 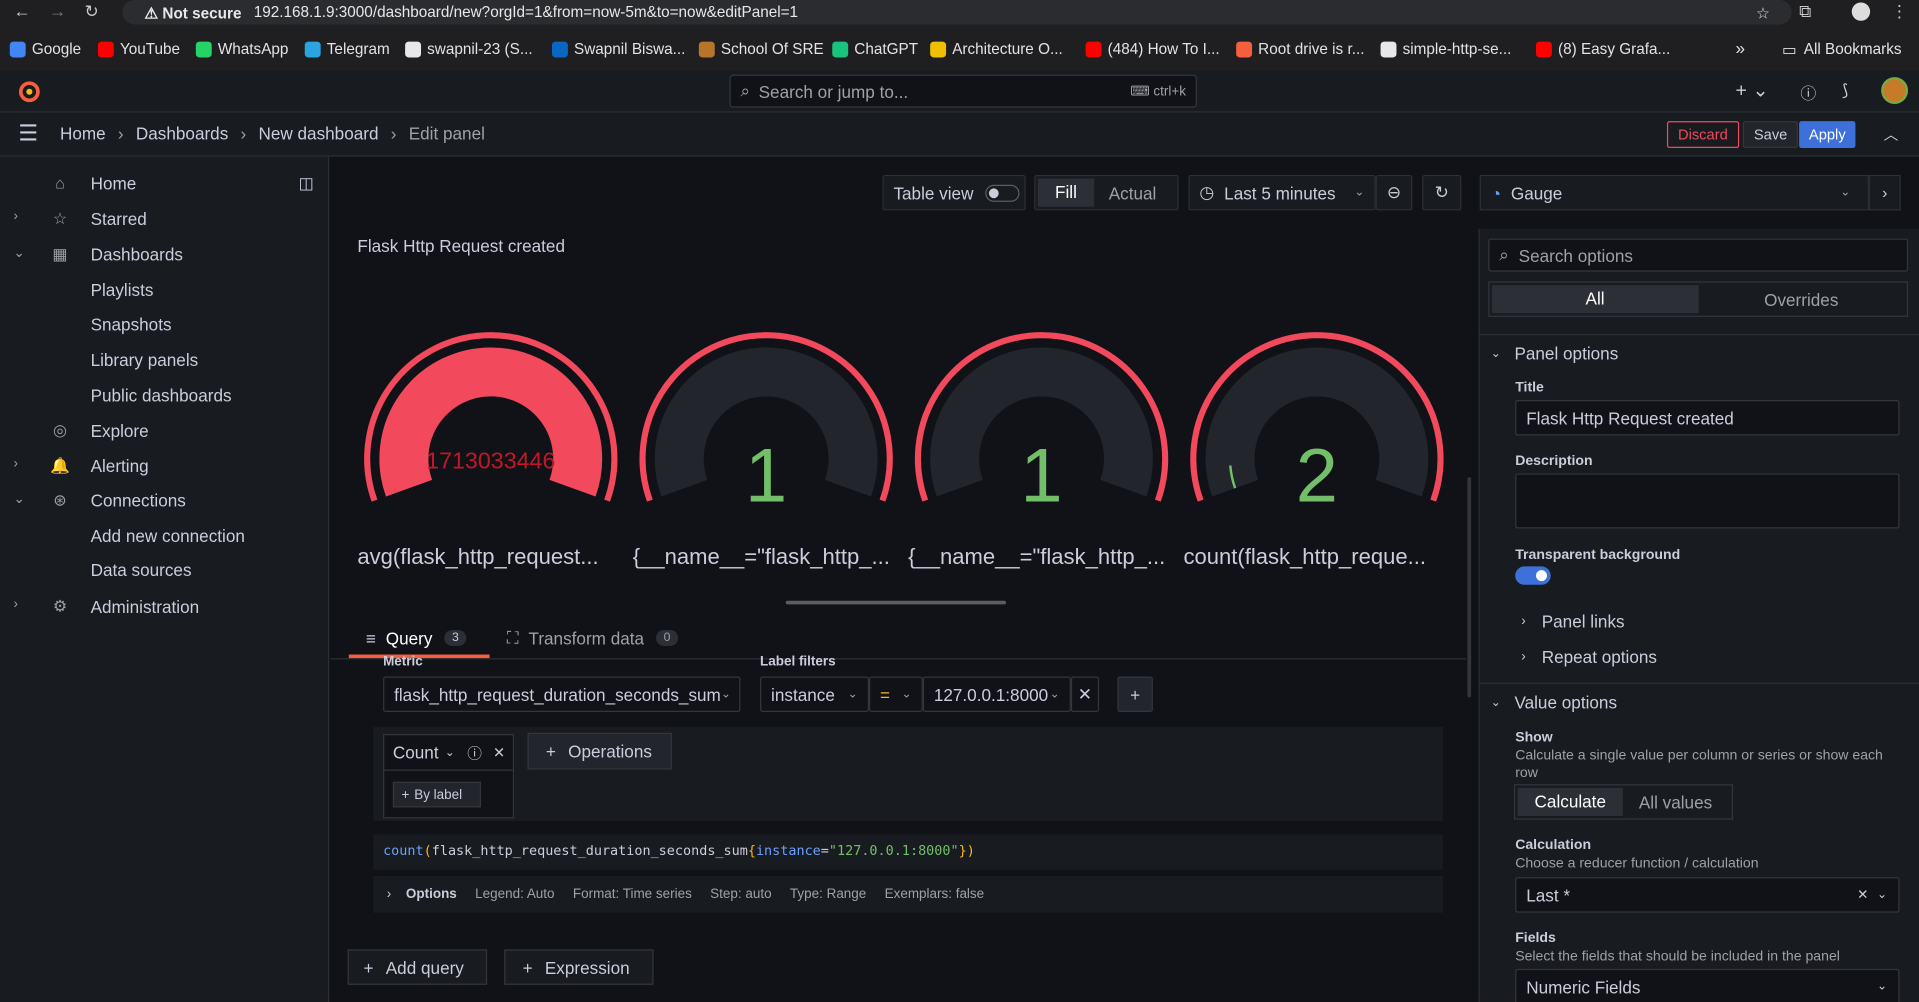 What do you see at coordinates (192, 12) in the screenshot?
I see `not-secure-badge: ⚠ Not secure` at bounding box center [192, 12].